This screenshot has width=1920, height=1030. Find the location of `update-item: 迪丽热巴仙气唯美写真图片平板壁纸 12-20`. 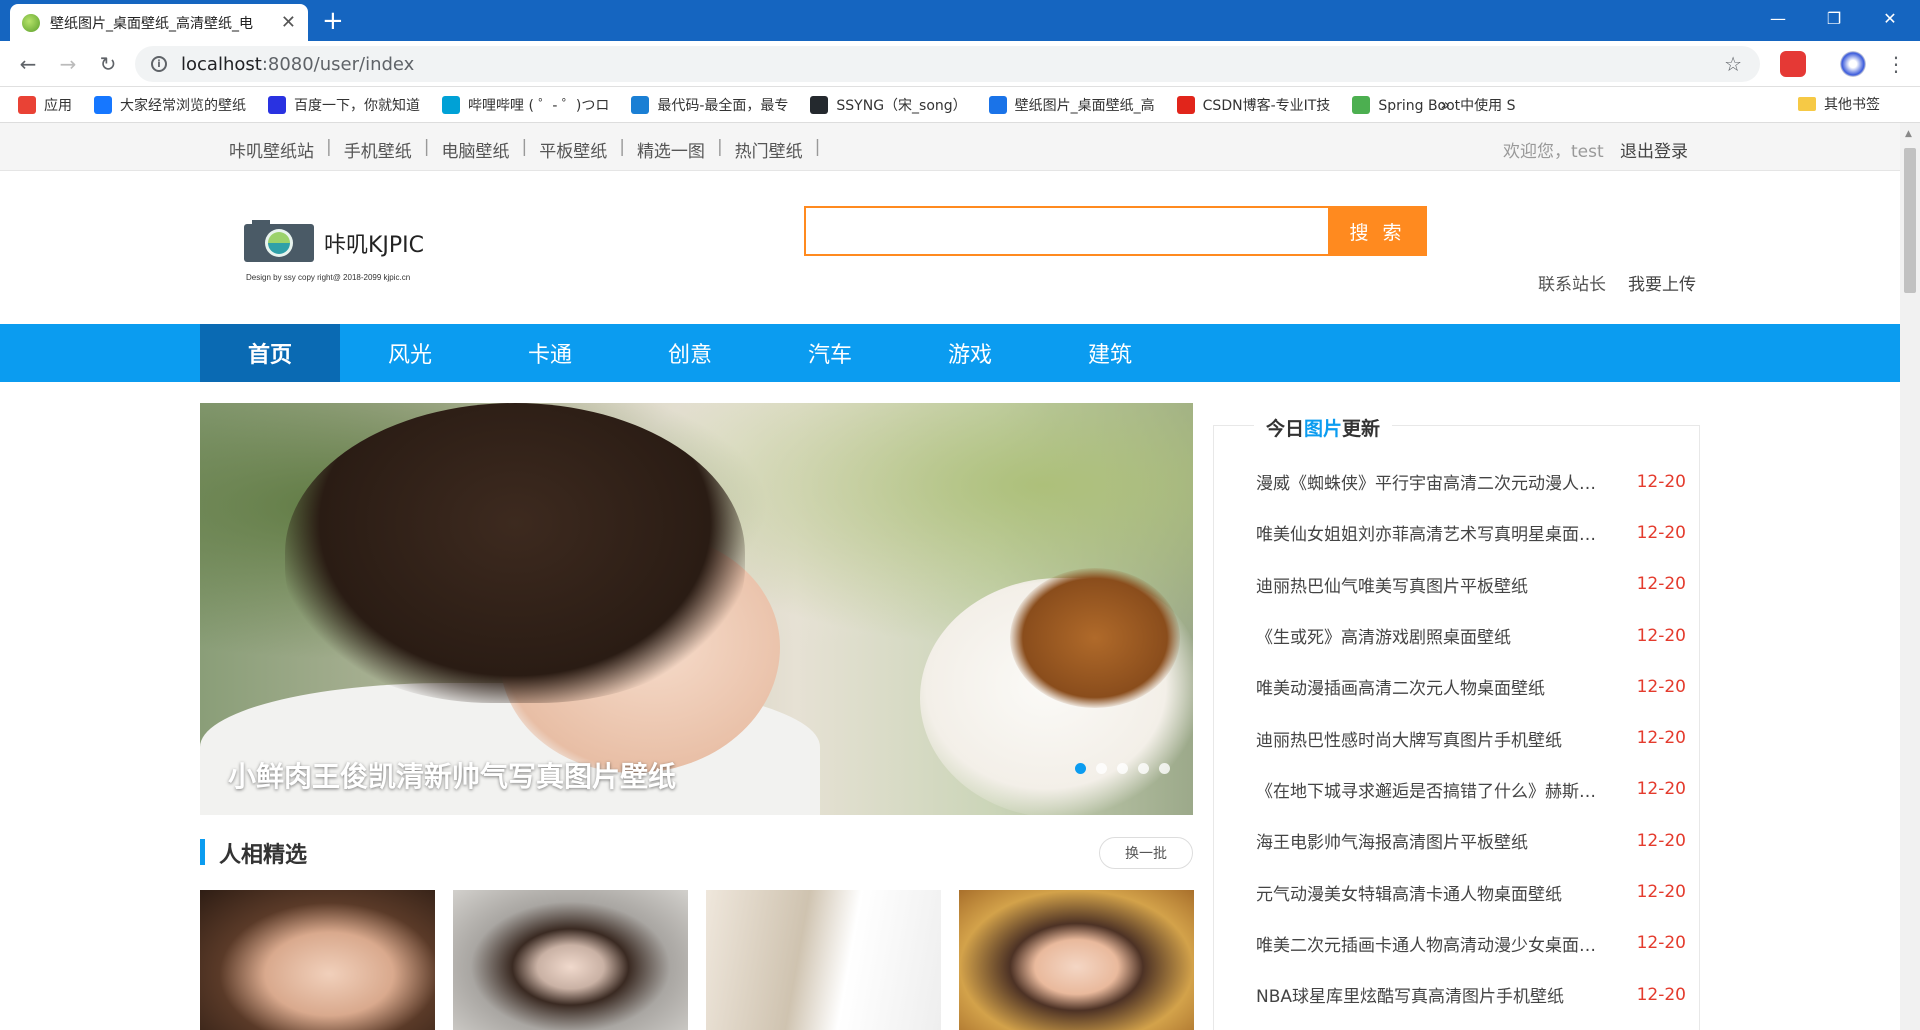

update-item: 迪丽热巴仙气唯美写真图片平板壁纸 12-20 is located at coordinates (1471, 584).